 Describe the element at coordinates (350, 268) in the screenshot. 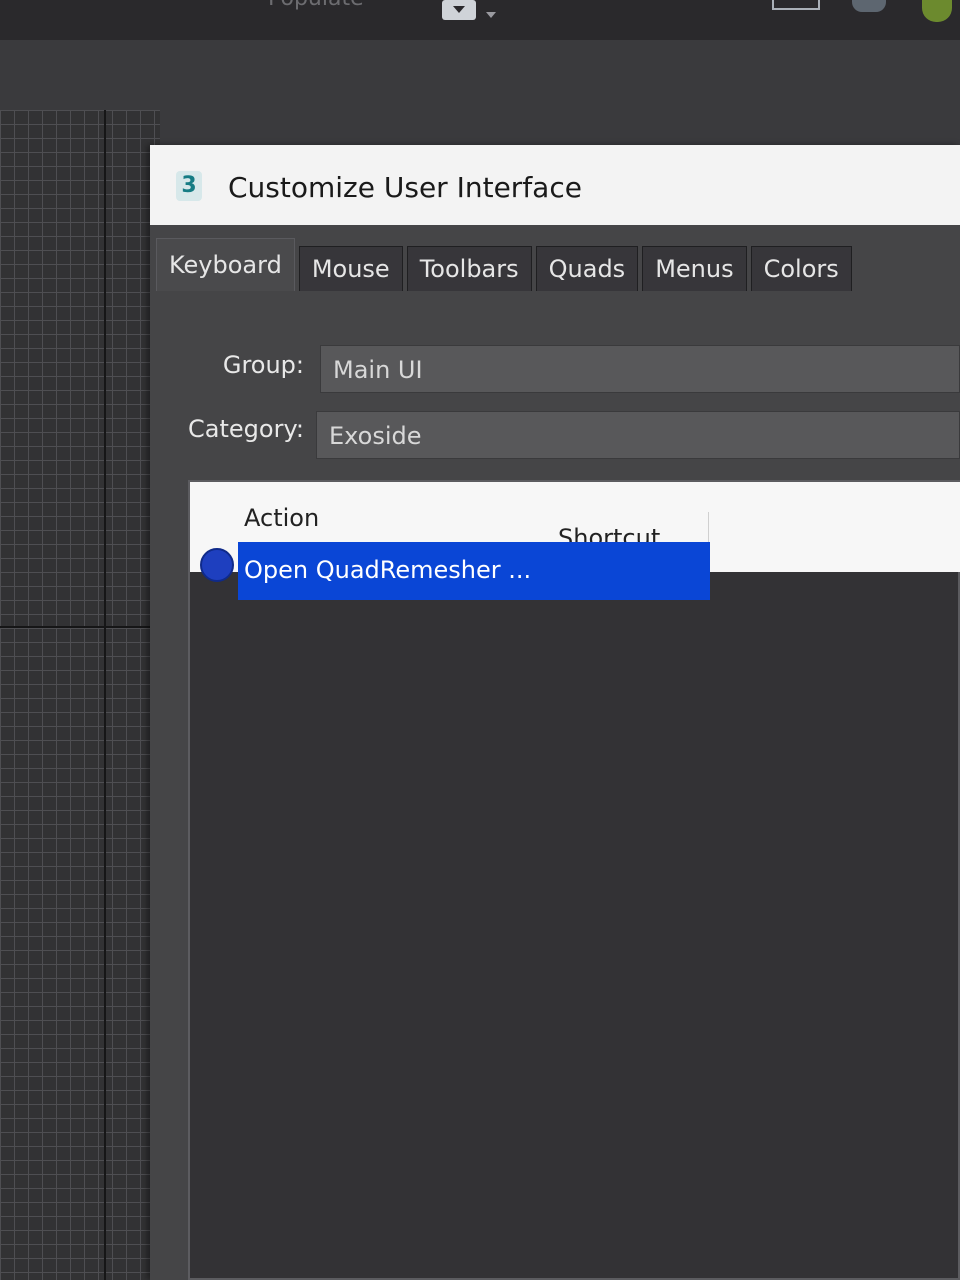

I see `tab-mouse: Mouse` at that location.